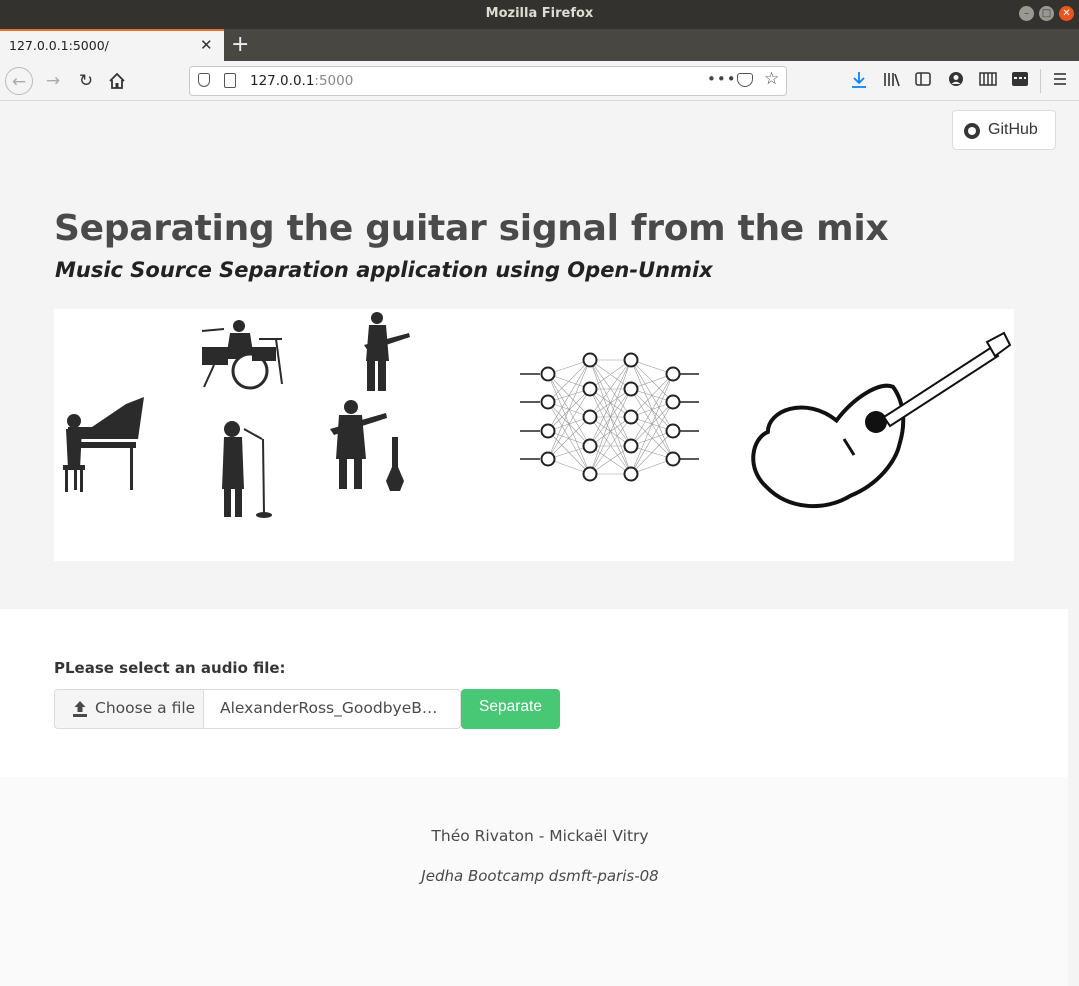 This screenshot has width=1079, height=986. What do you see at coordinates (103, 444) in the screenshot?
I see `piano-silhouette-icon` at bounding box center [103, 444].